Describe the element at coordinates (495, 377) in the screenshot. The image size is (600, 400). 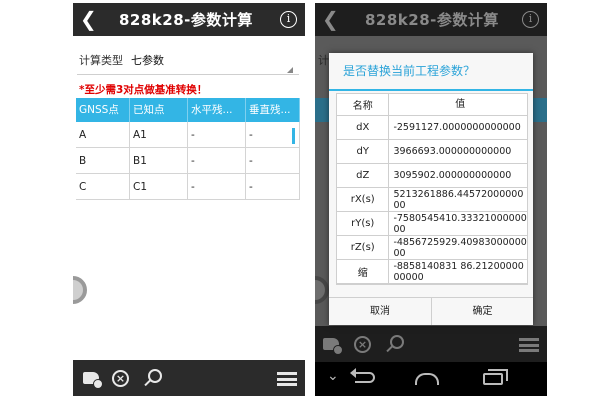
I see `nav-recent-apps-icon` at that location.